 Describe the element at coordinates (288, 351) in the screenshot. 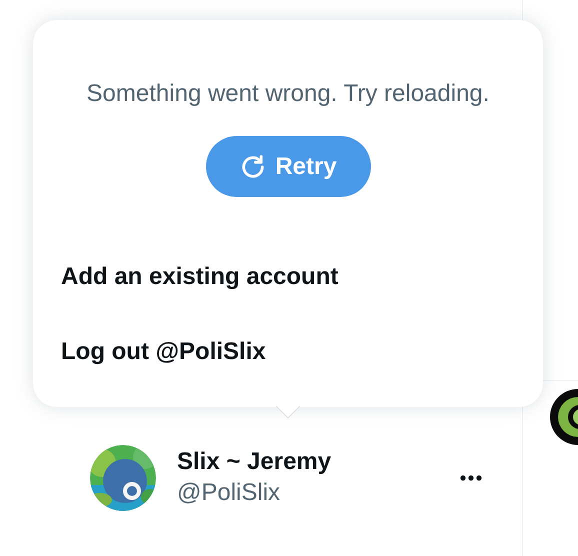

I see `menu-item: Log out @PoliSlix` at that location.